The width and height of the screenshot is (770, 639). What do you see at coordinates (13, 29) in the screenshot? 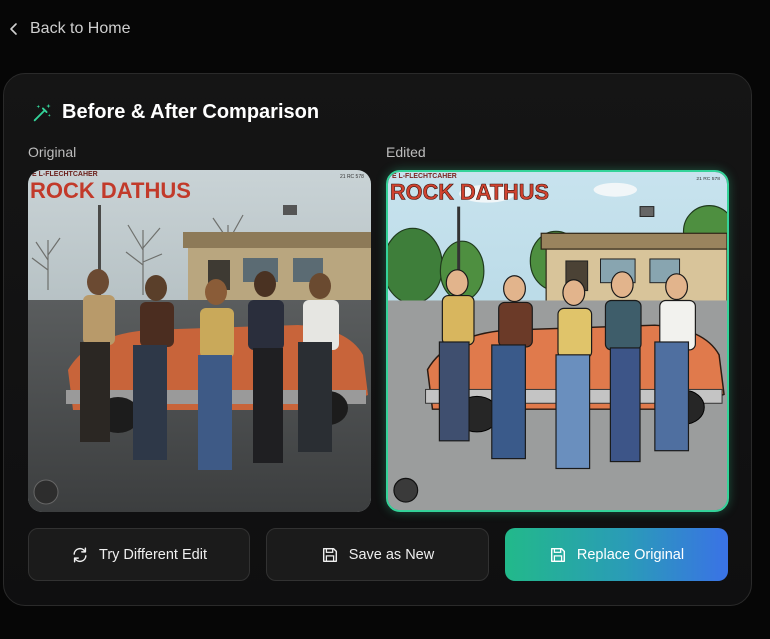
I see `chevron-left-icon` at bounding box center [13, 29].